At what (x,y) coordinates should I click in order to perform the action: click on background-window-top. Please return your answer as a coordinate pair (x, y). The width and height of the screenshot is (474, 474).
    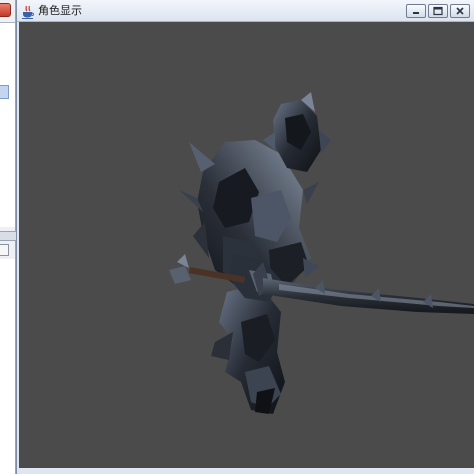
    Looking at the image, I should click on (8, 116).